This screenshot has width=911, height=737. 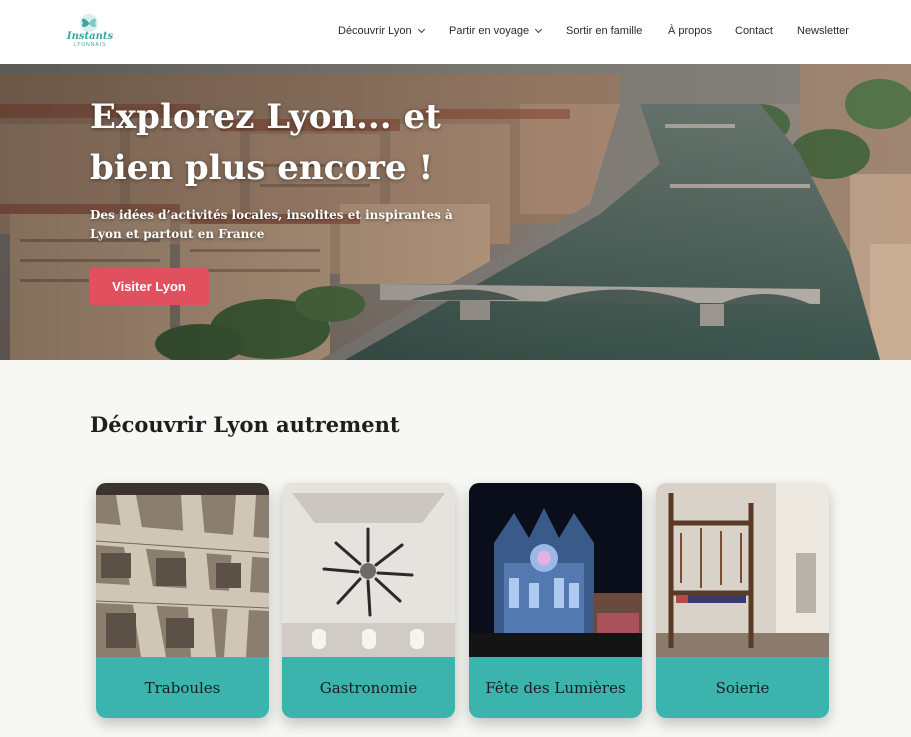 I want to click on card-gastronomie: Gastronomie, so click(x=368, y=600).